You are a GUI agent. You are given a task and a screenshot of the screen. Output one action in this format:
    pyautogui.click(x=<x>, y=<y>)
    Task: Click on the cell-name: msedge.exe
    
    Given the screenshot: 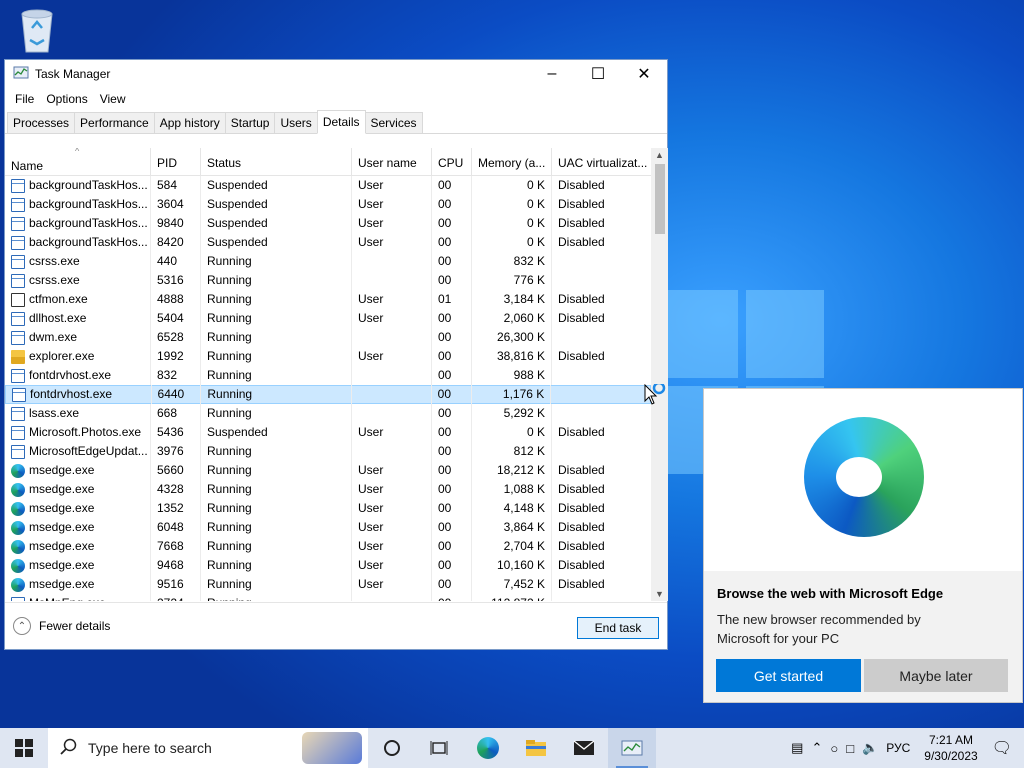 What is the action you would take?
    pyautogui.click(x=78, y=527)
    